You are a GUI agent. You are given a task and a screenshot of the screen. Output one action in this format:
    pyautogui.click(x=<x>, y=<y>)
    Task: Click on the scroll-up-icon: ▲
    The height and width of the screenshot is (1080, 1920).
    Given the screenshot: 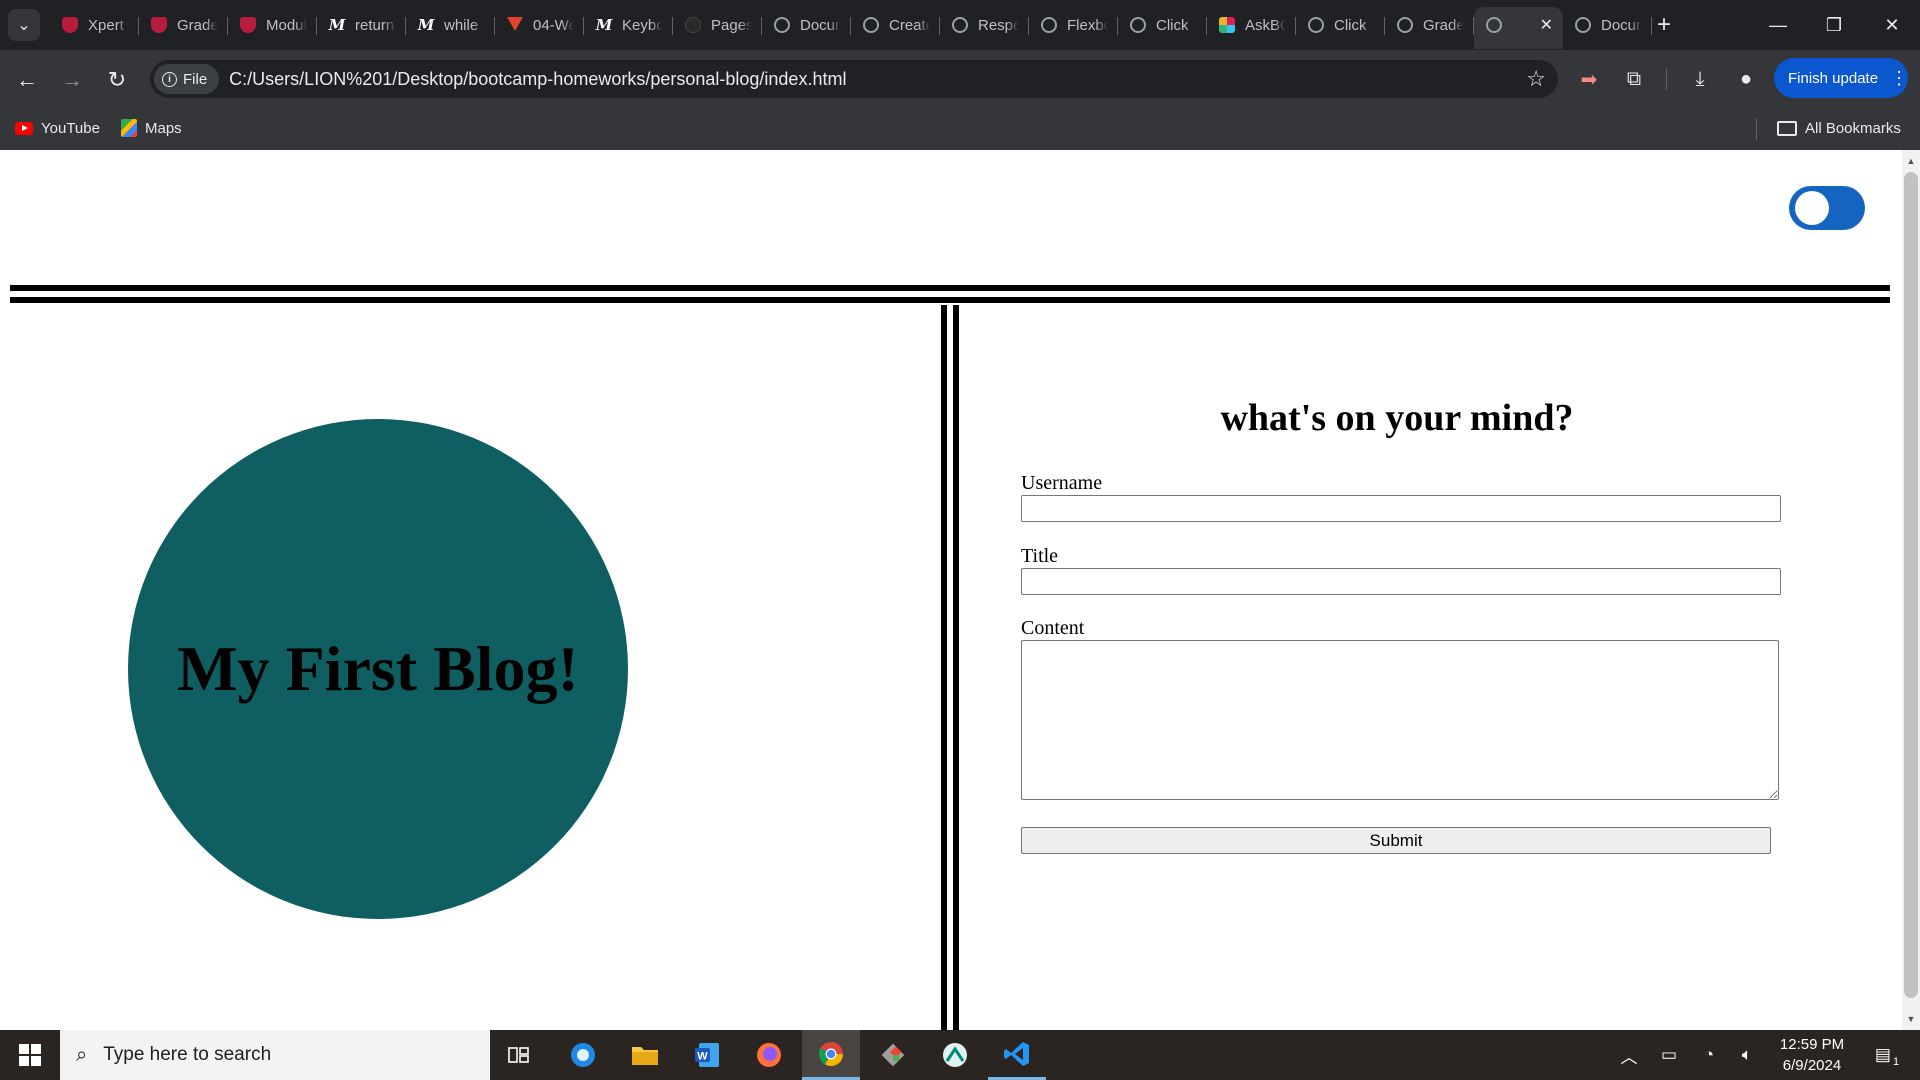 What is the action you would take?
    pyautogui.click(x=1911, y=161)
    